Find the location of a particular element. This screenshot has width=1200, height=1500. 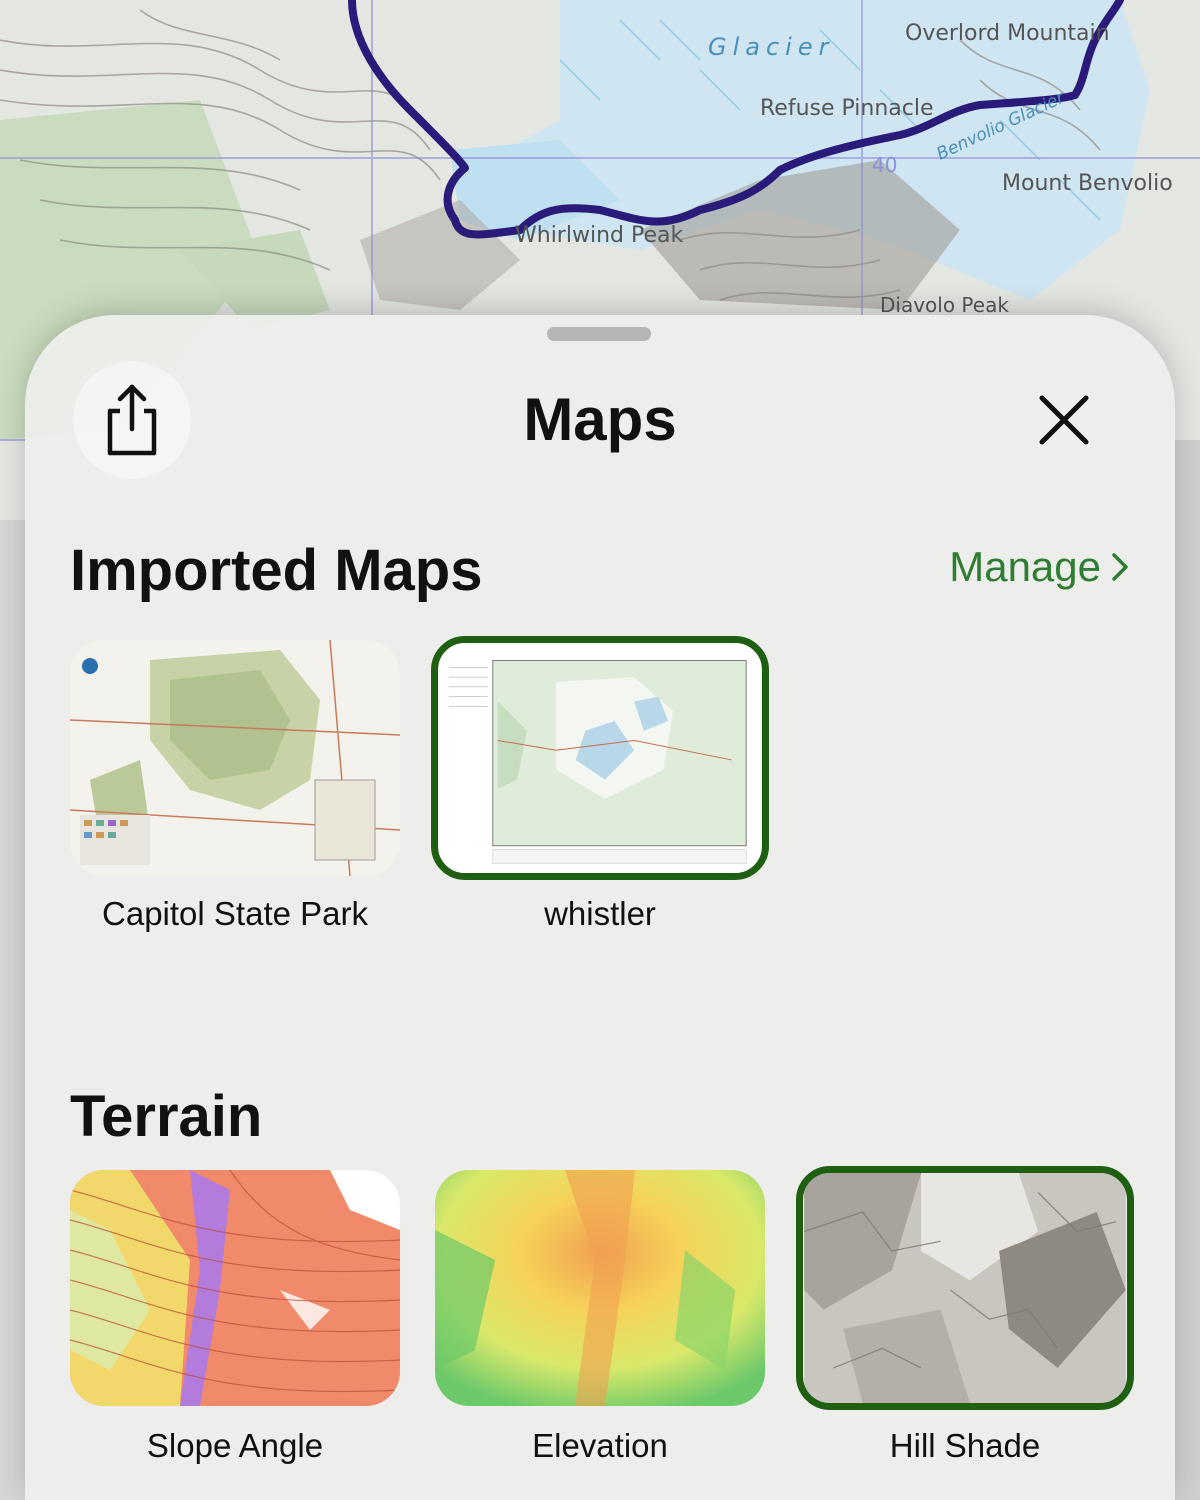

slope-angle-thumbnail is located at coordinates (235, 1288).